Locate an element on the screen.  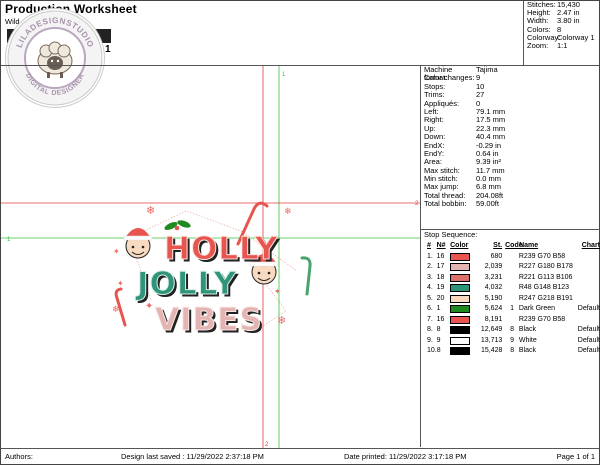
stitch-count: 2,039 is located at coordinates (493, 266).